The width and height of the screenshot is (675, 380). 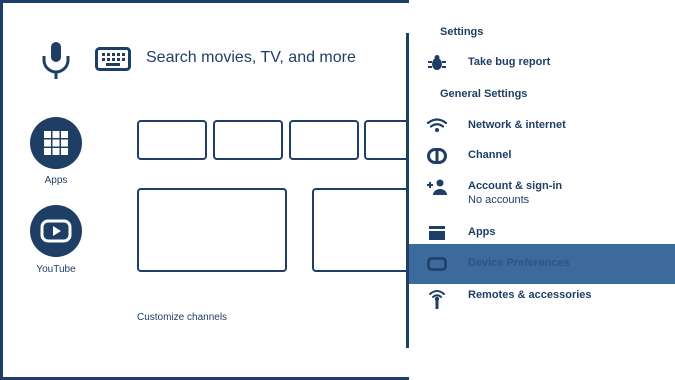 I want to click on apps-button, so click(x=56, y=143).